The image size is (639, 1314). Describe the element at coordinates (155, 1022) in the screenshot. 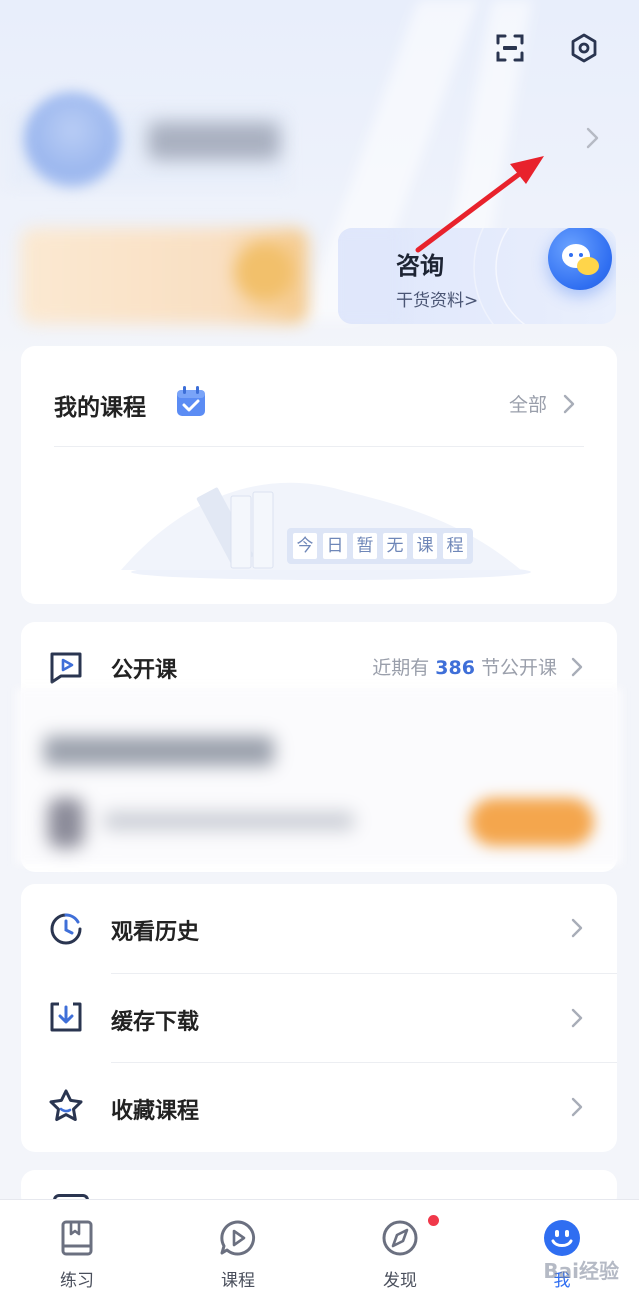

I see `download-label: 缓存下载` at that location.